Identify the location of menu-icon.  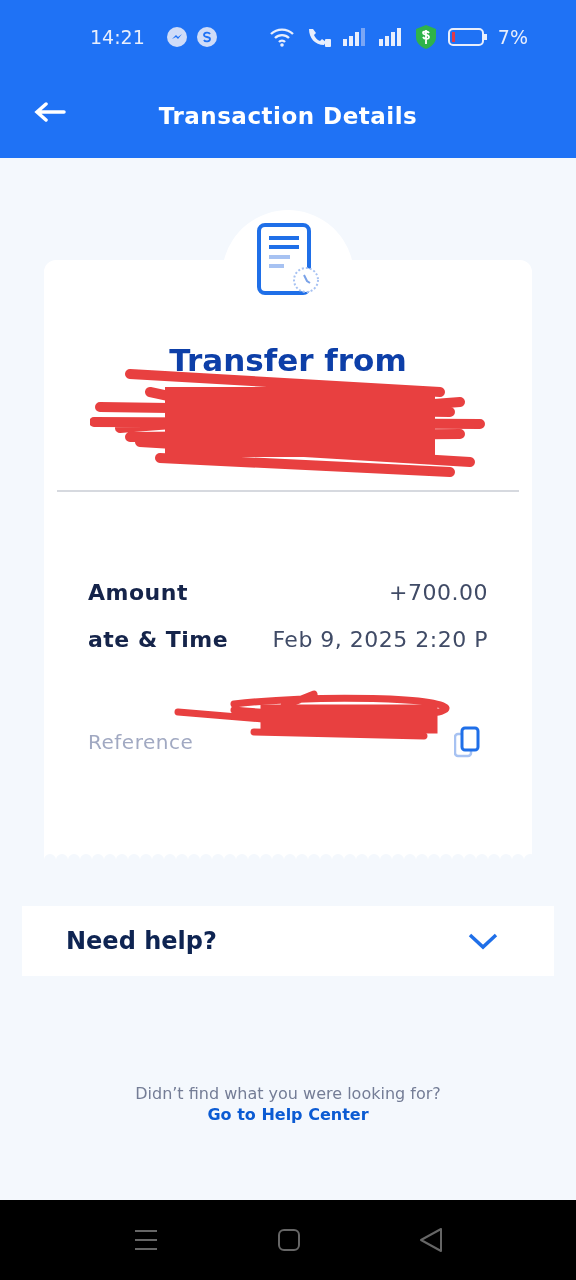
(146, 1240).